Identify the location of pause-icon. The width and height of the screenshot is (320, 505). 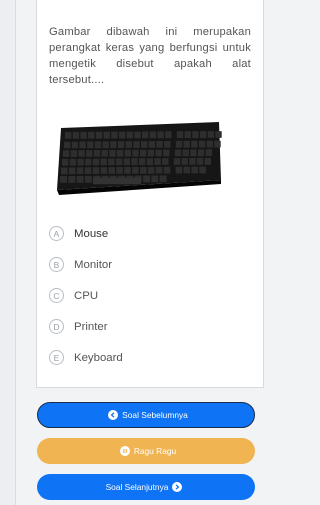
(124, 451).